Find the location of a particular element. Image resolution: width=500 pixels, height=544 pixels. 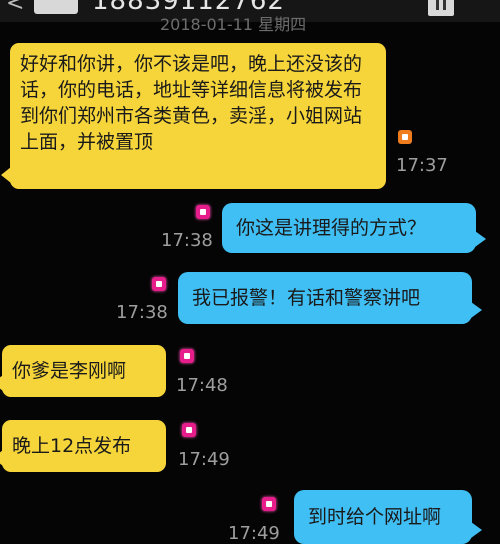

message-bubble-outgoing: 到时给个网址啊 is located at coordinates (388, 517).